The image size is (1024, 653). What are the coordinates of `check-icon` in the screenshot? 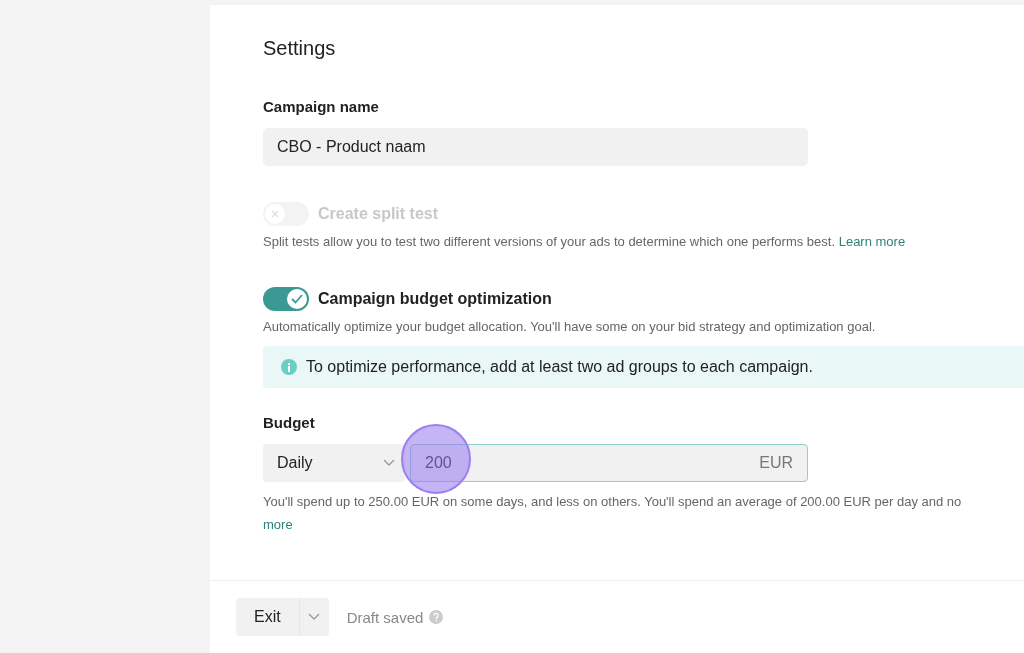 It's located at (297, 299).